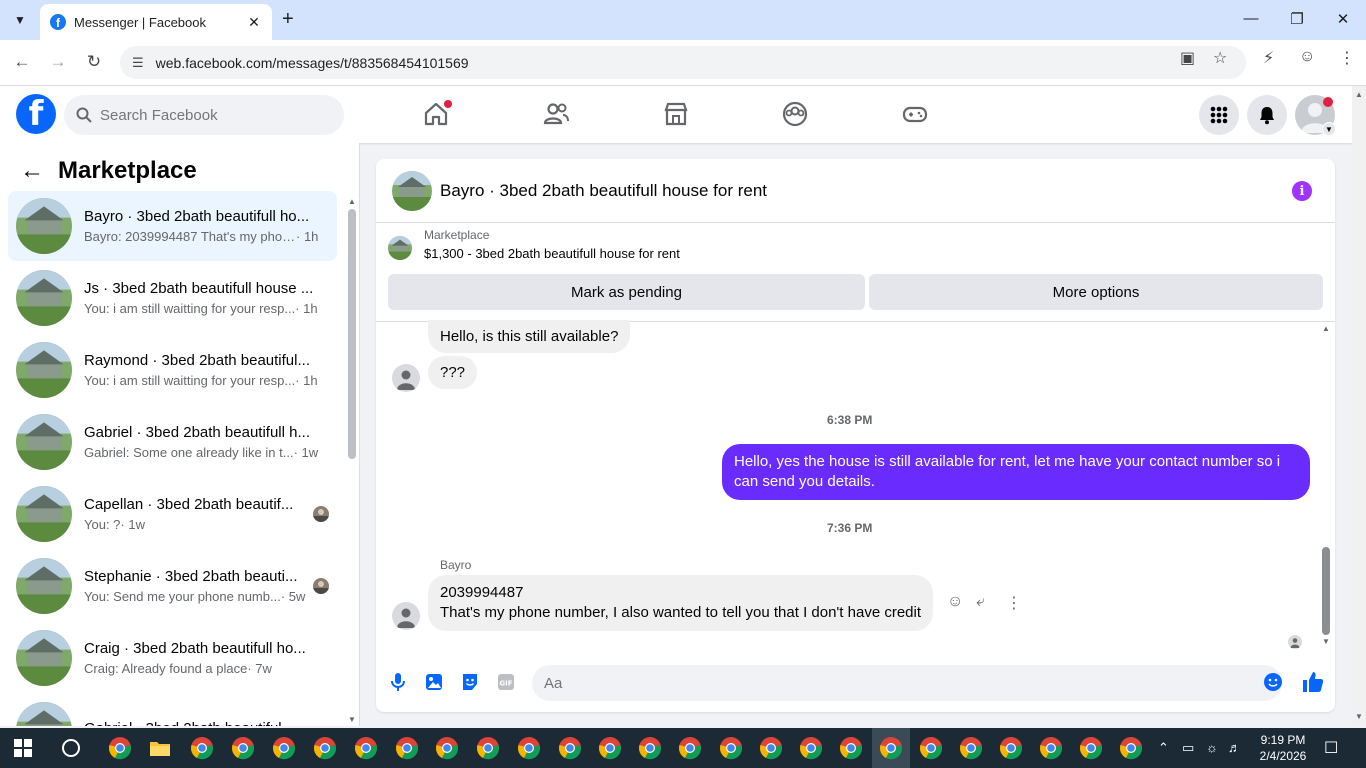 This screenshot has height=768, width=1366. I want to click on message-input-box, so click(907, 683).